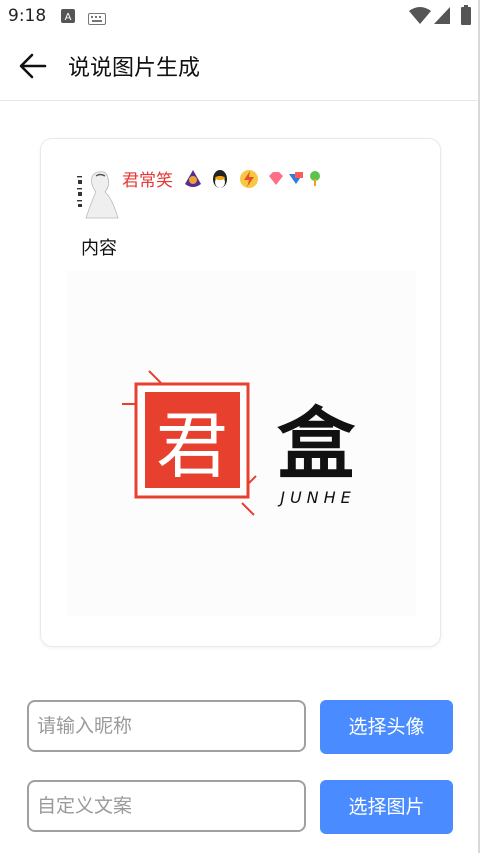 The width and height of the screenshot is (480, 853). What do you see at coordinates (316, 444) in the screenshot?
I see `logo-char: 盒` at bounding box center [316, 444].